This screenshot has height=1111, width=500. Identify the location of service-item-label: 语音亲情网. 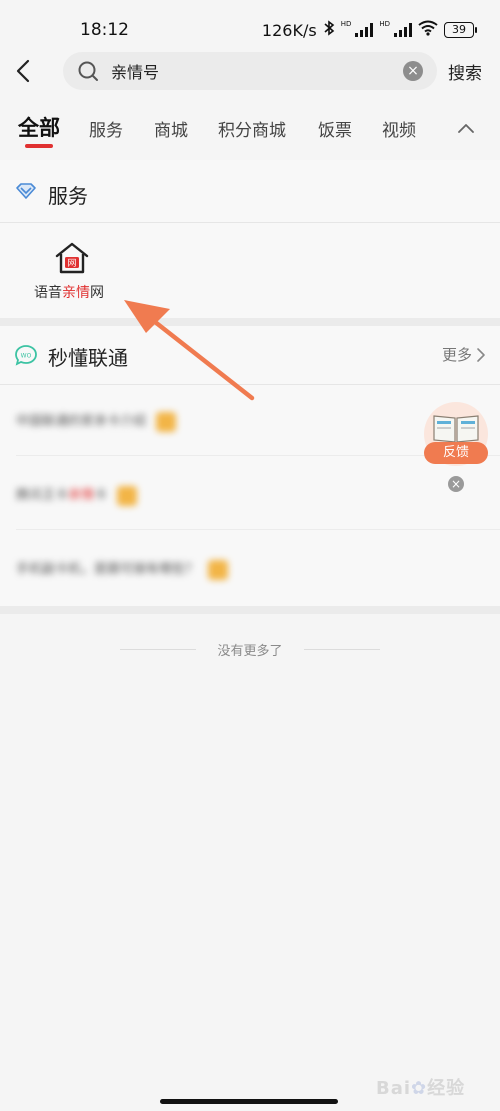
(69, 292).